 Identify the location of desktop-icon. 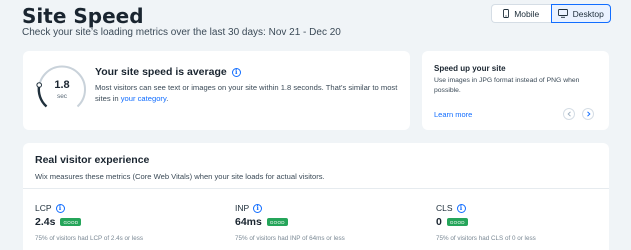
(562, 13).